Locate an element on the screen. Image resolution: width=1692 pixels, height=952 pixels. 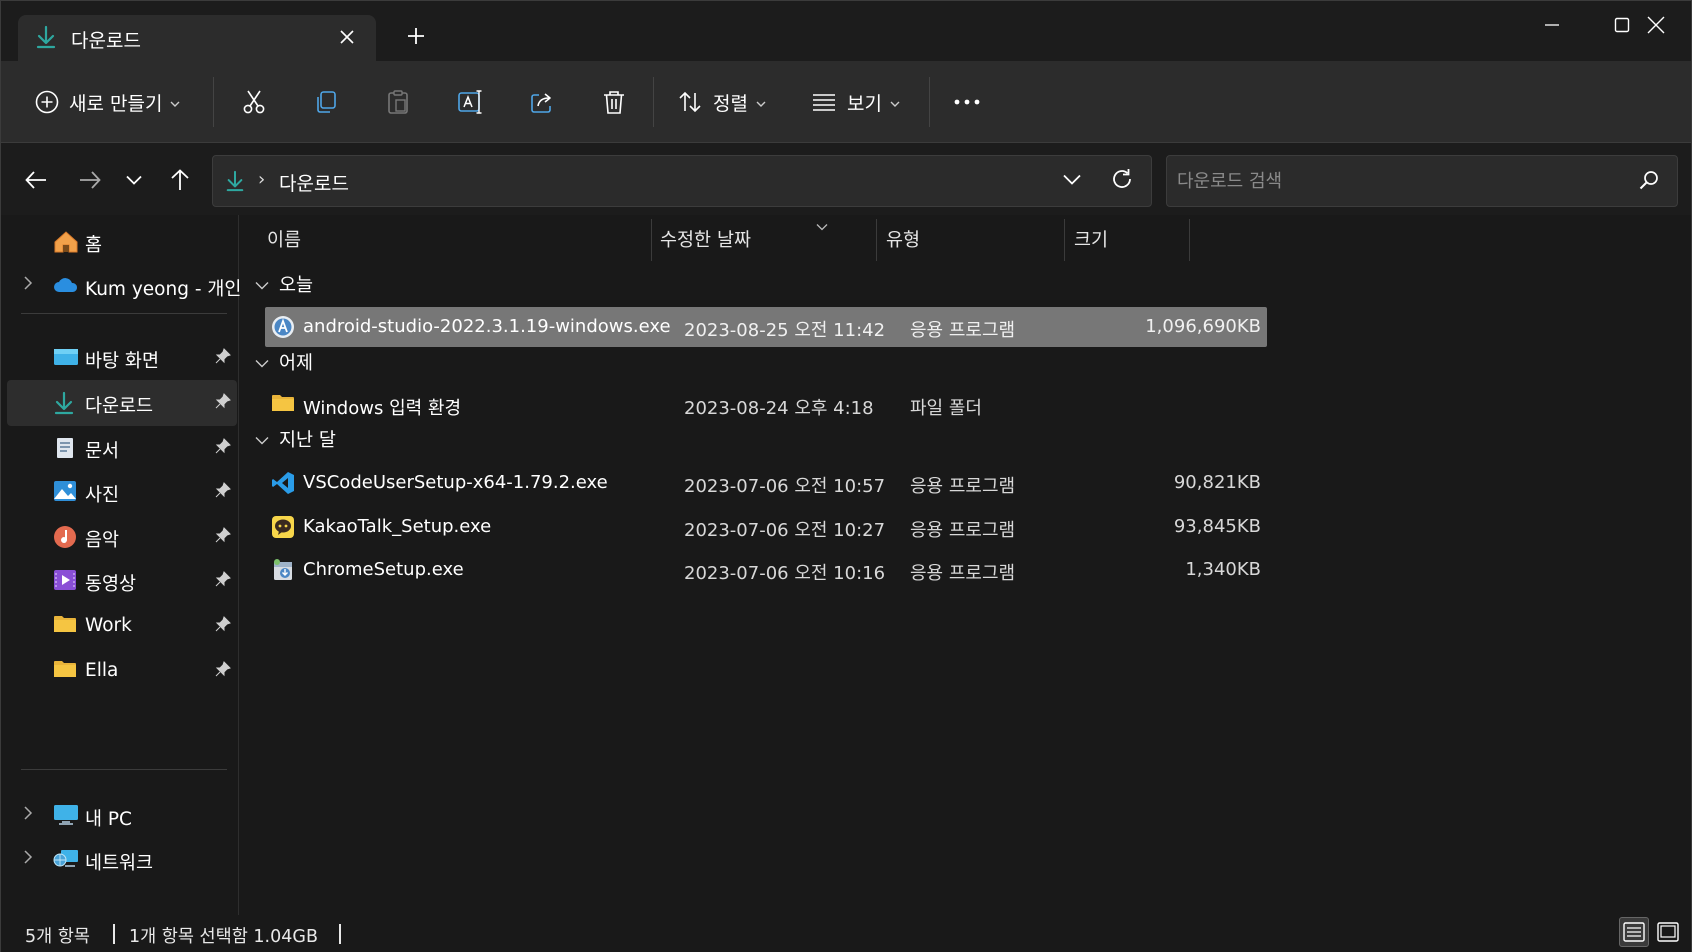
details-view-button is located at coordinates (1634, 932).